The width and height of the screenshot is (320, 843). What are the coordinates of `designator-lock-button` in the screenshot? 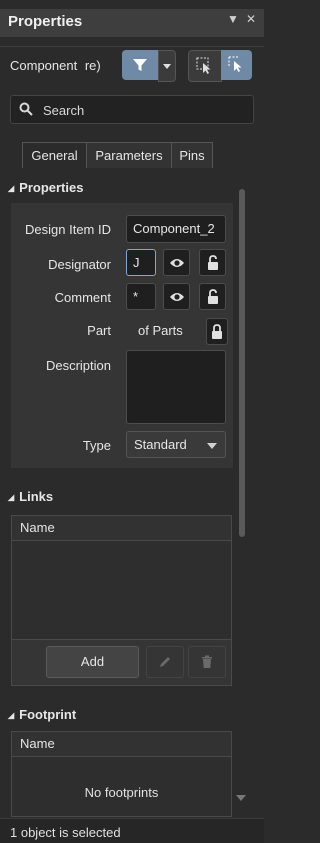 It's located at (212, 262).